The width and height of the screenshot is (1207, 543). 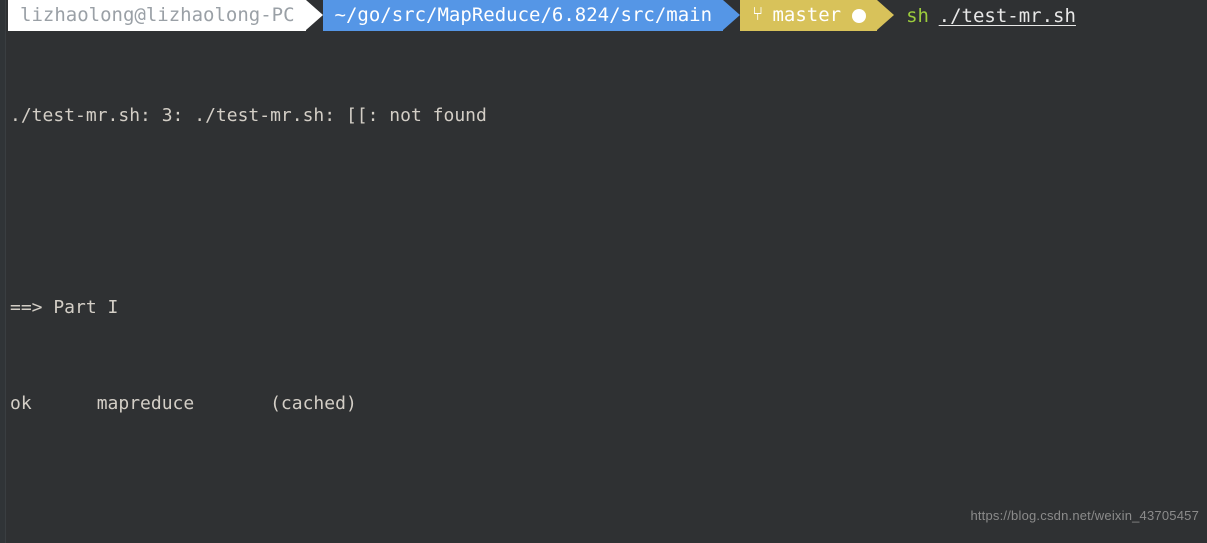 What do you see at coordinates (758, 14) in the screenshot?
I see `git-branch-icon: ⑂` at bounding box center [758, 14].